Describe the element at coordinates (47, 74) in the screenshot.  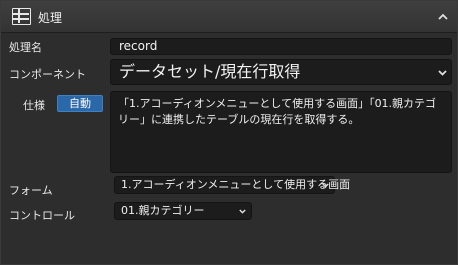
I see `component-label: コンポーネント` at that location.